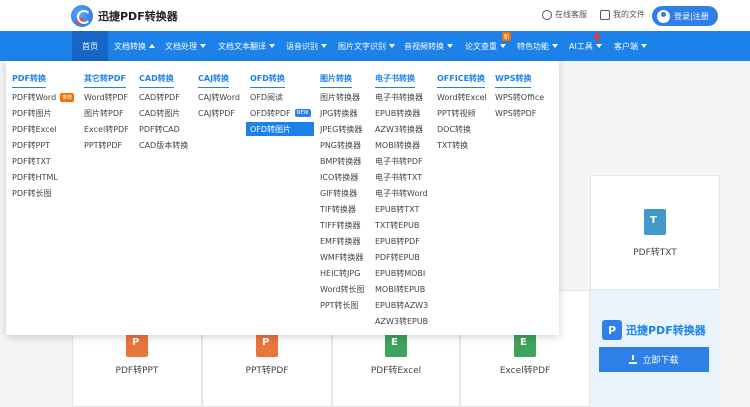 Image resolution: width=750 pixels, height=407 pixels. What do you see at coordinates (340, 97) in the screenshot?
I see `menu-item: 图片转换器` at bounding box center [340, 97].